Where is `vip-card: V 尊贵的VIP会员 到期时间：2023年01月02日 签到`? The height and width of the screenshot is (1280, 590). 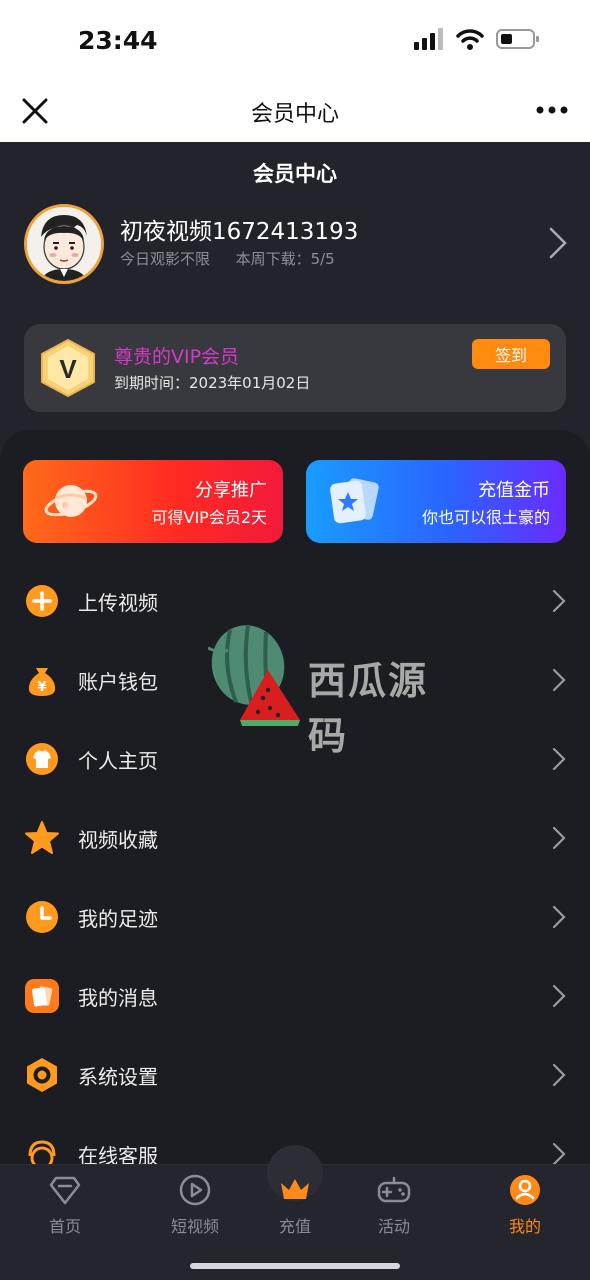 vip-card: V 尊贵的VIP会员 到期时间：2023年01月02日 签到 is located at coordinates (295, 368).